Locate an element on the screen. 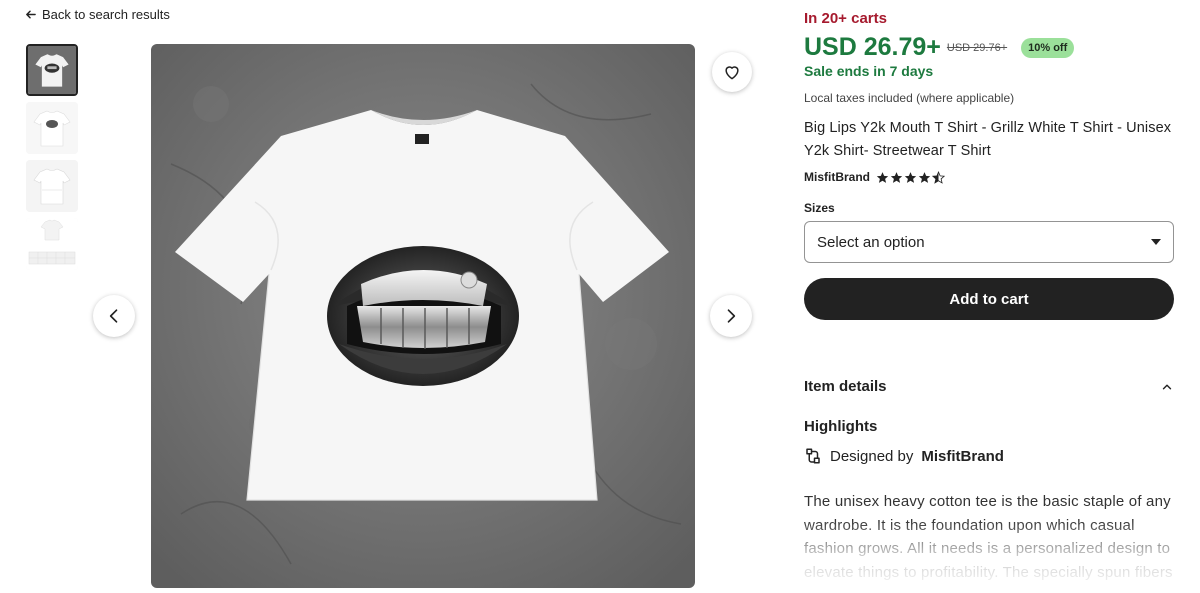 The height and width of the screenshot is (593, 1200). size-chart-thumbnail-image is located at coordinates (52, 244).